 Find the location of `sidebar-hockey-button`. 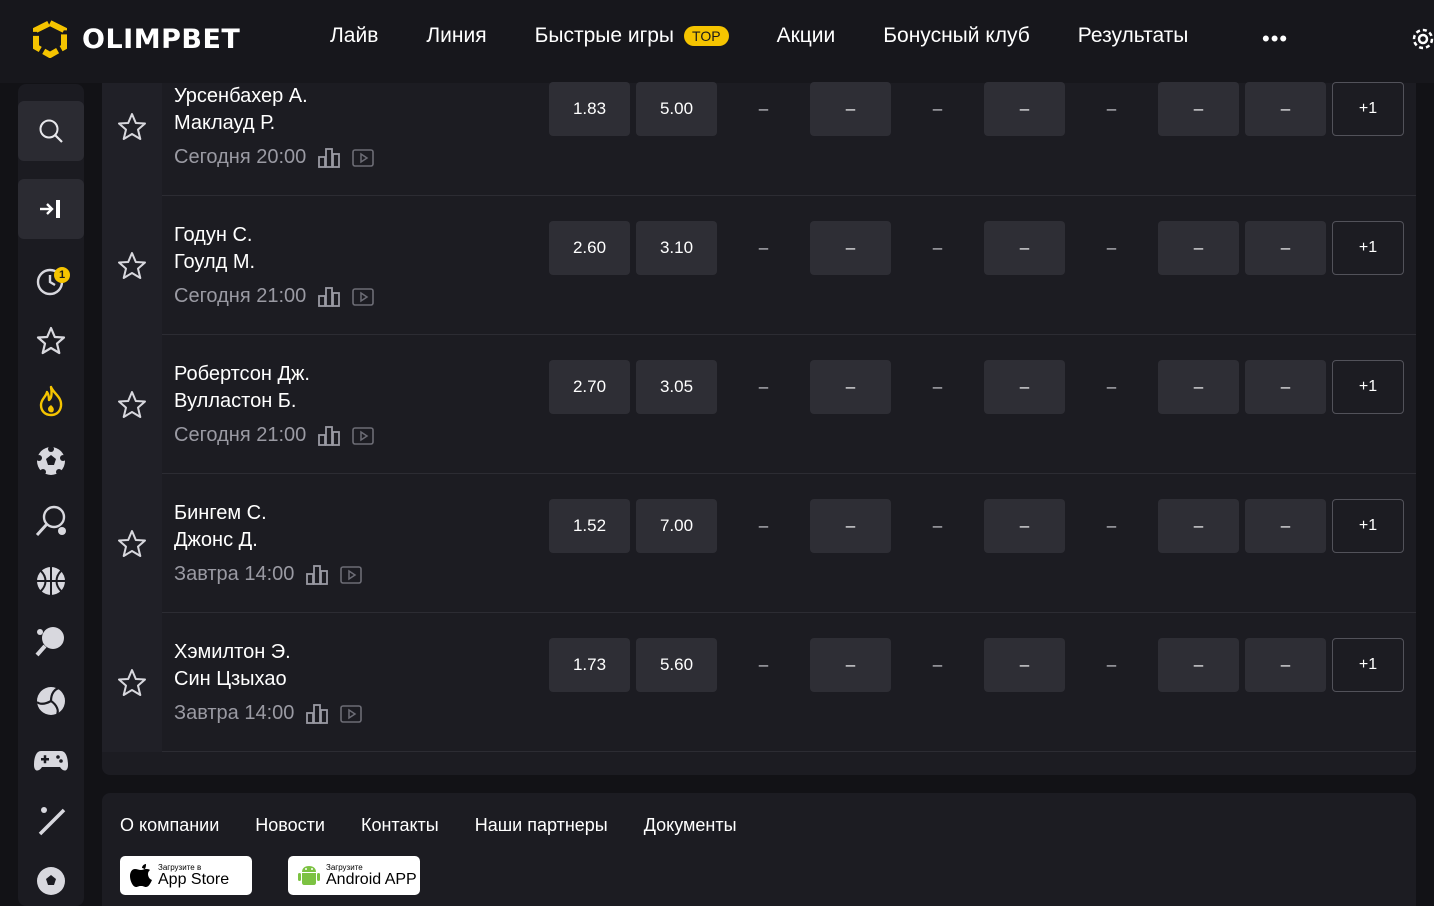

sidebar-hockey-button is located at coordinates (51, 821).